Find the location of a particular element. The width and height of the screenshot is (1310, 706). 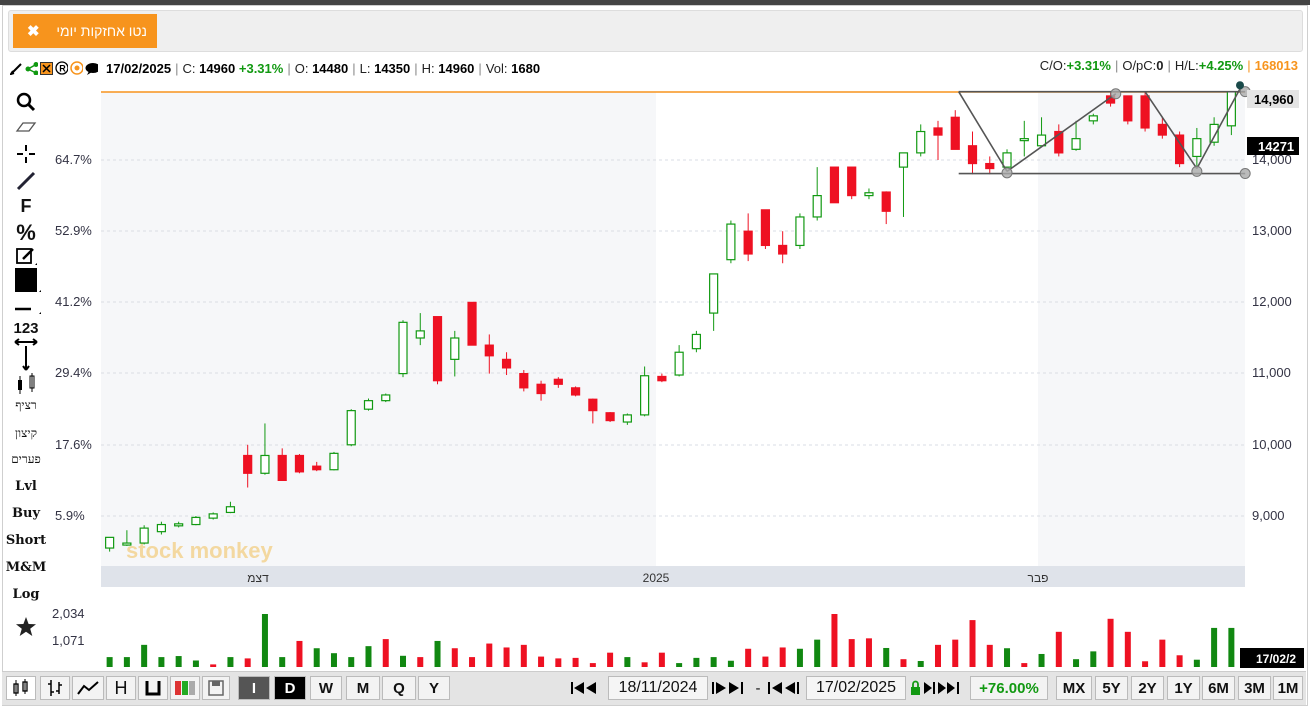

log-toggle: Log is located at coordinates (26, 594).